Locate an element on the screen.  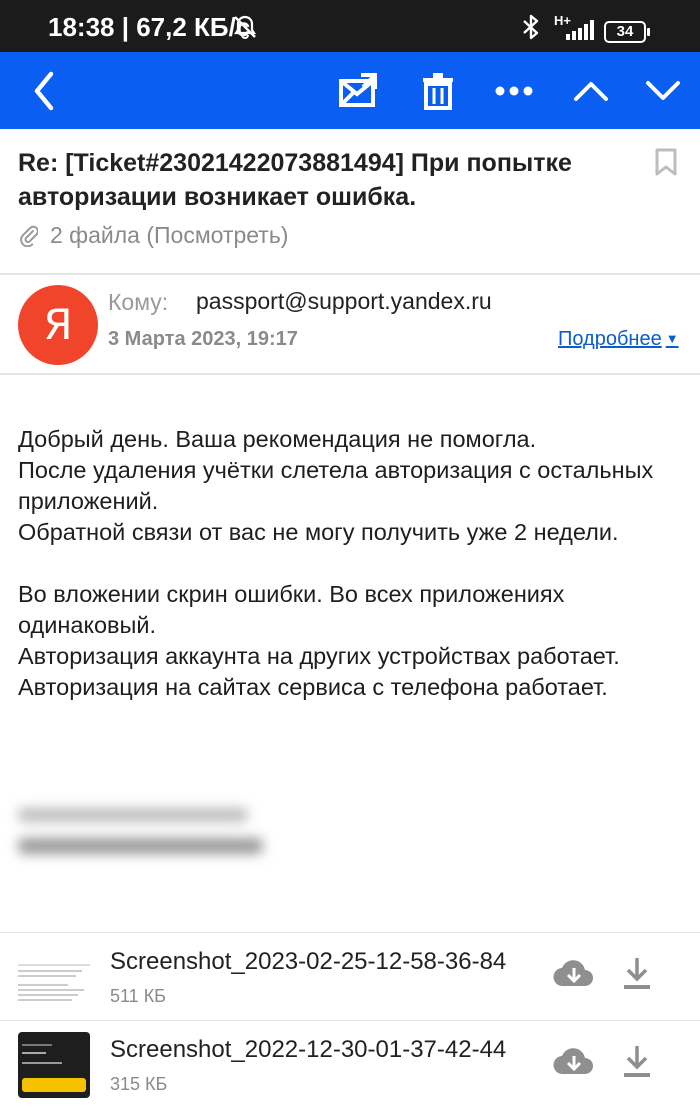
signal-icon is located at coordinates (581, 32).